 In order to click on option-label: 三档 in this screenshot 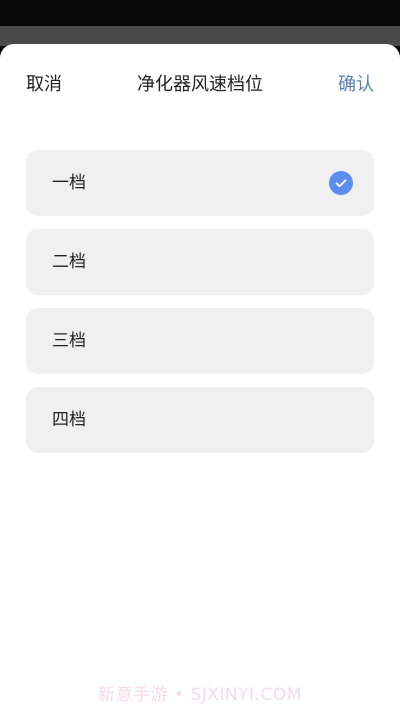, I will do `click(69, 341)`.